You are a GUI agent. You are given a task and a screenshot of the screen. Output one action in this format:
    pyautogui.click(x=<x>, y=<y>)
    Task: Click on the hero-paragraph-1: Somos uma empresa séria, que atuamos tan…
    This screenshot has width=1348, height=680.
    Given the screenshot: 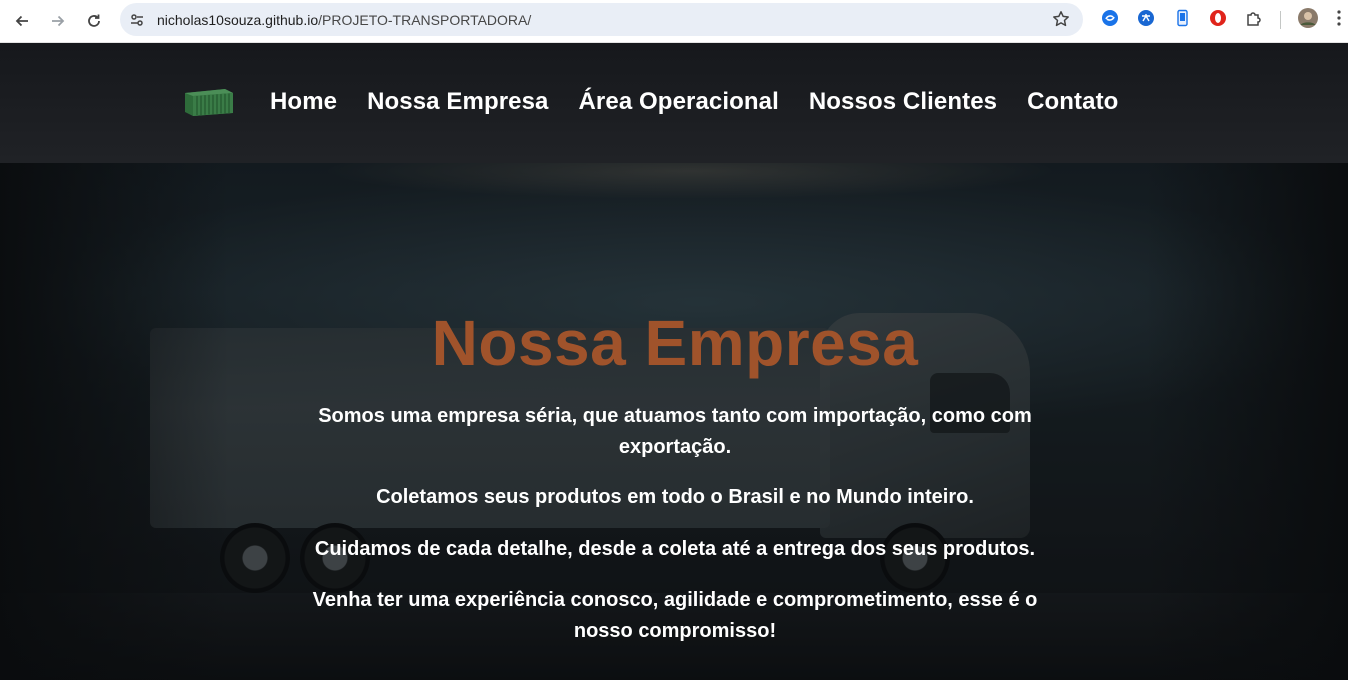 What is the action you would take?
    pyautogui.click(x=675, y=431)
    